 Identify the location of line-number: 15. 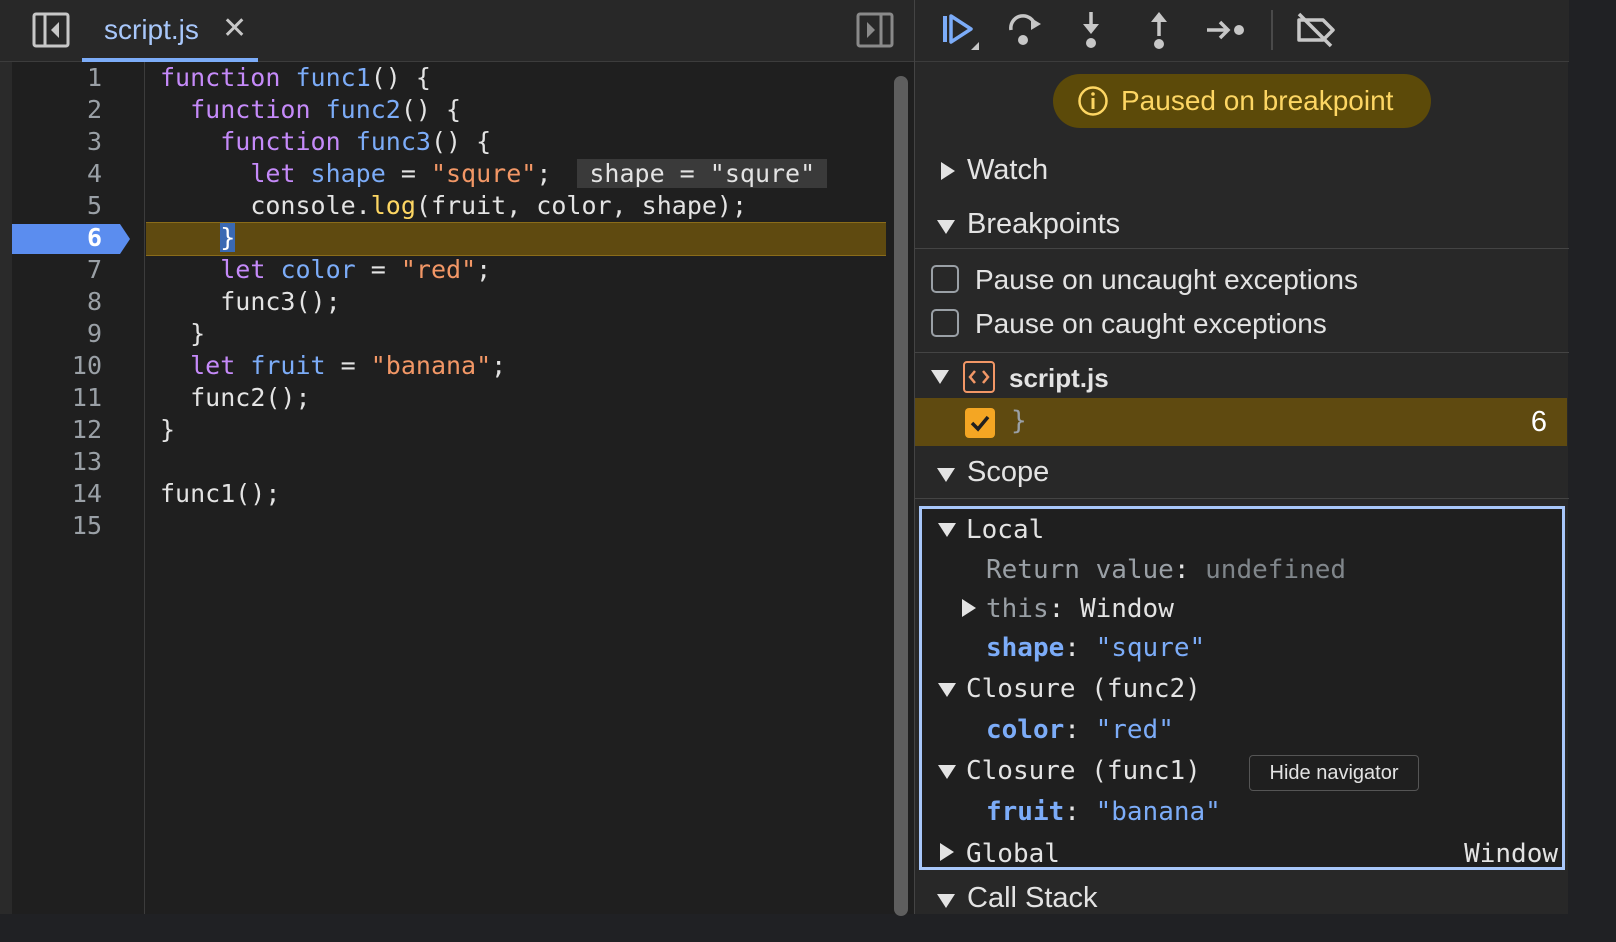
(87, 526).